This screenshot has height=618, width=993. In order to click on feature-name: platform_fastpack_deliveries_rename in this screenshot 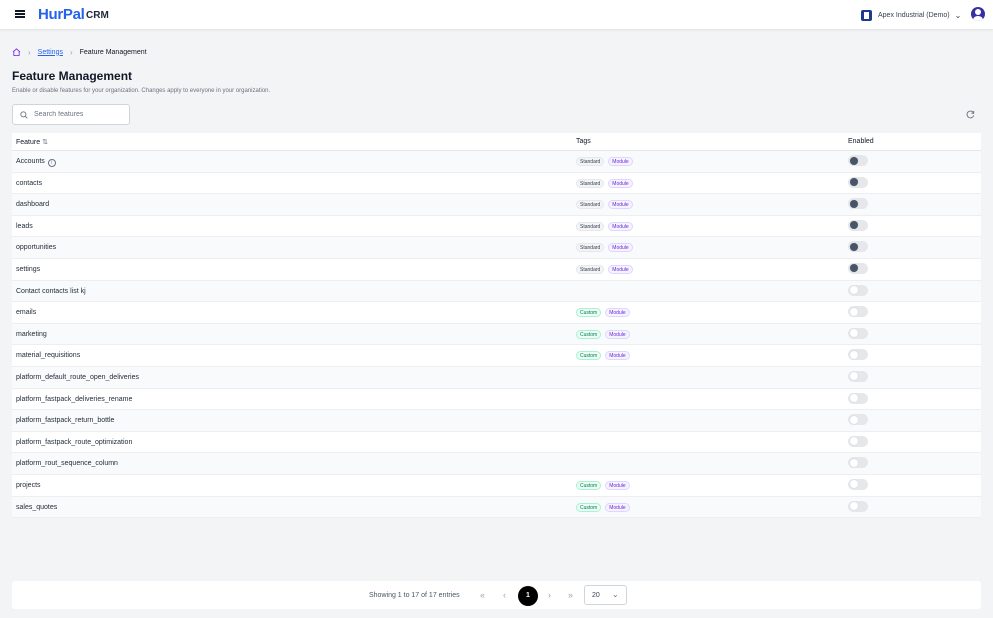, I will do `click(74, 399)`.